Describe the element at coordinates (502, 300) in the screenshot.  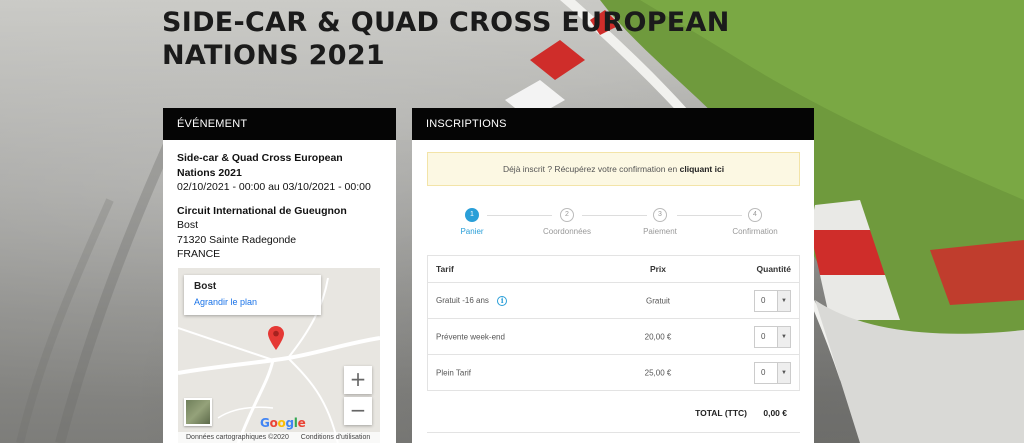
I see `info-icon: i` at that location.